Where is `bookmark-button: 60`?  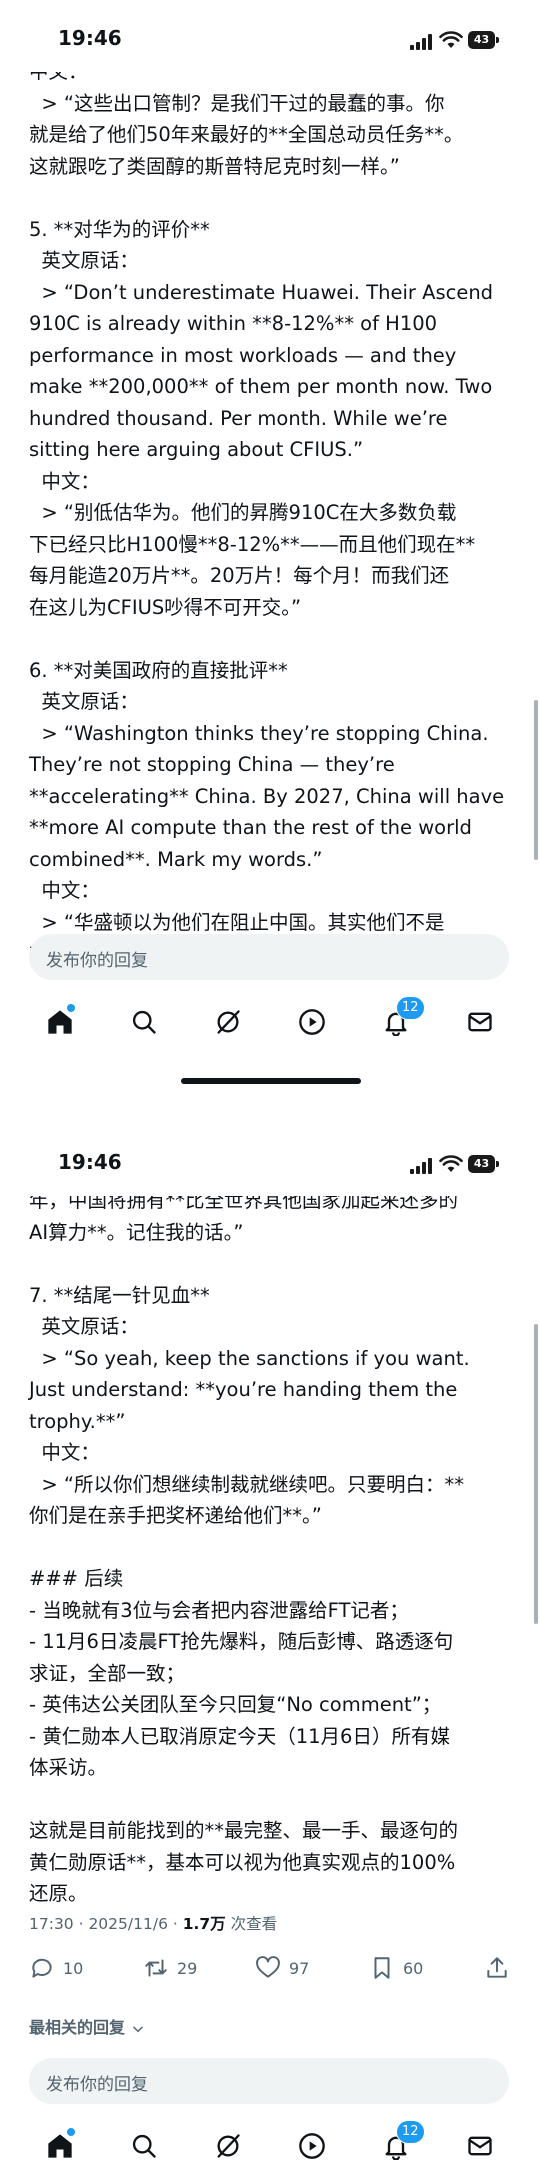 bookmark-button: 60 is located at coordinates (396, 1968).